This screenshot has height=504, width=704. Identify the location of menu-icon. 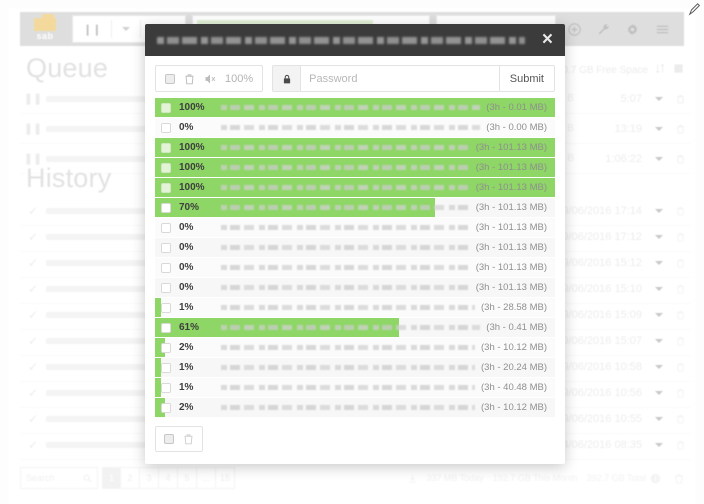
(662, 29).